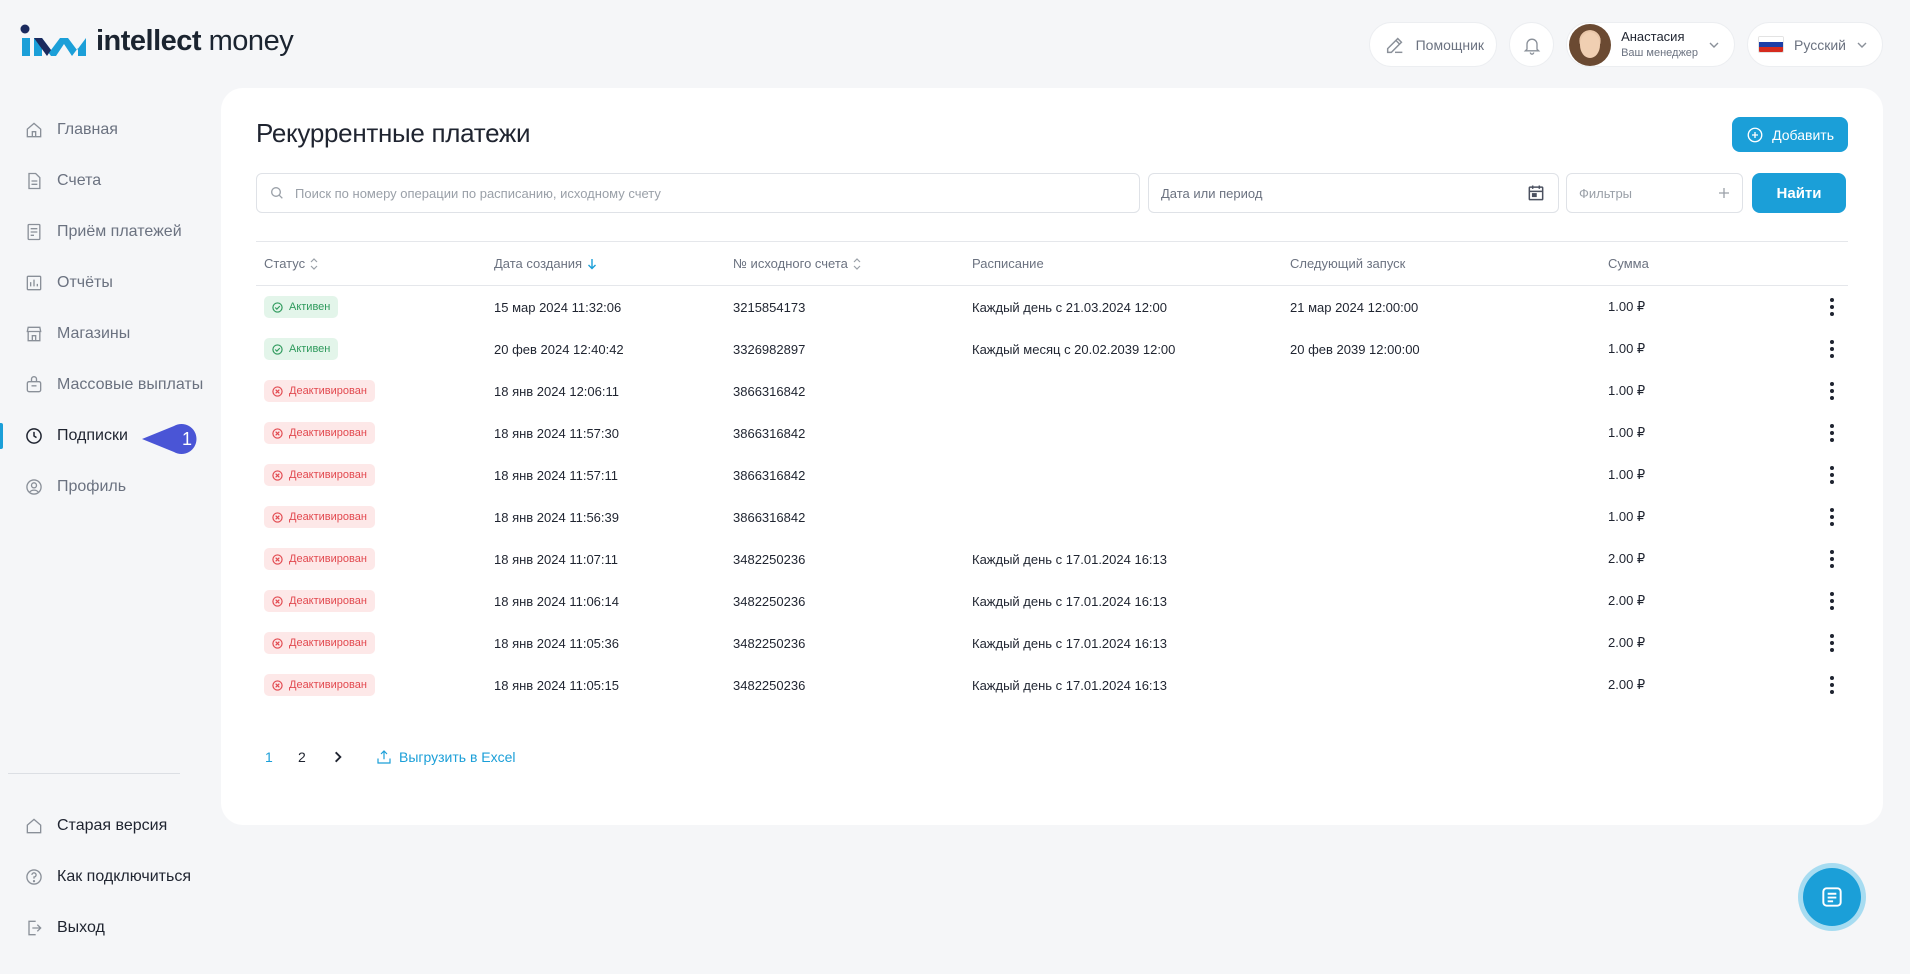 This screenshot has height=974, width=1910. I want to click on schedule-cell: Каждый день с 17.01.2024 16:13, so click(1069, 601).